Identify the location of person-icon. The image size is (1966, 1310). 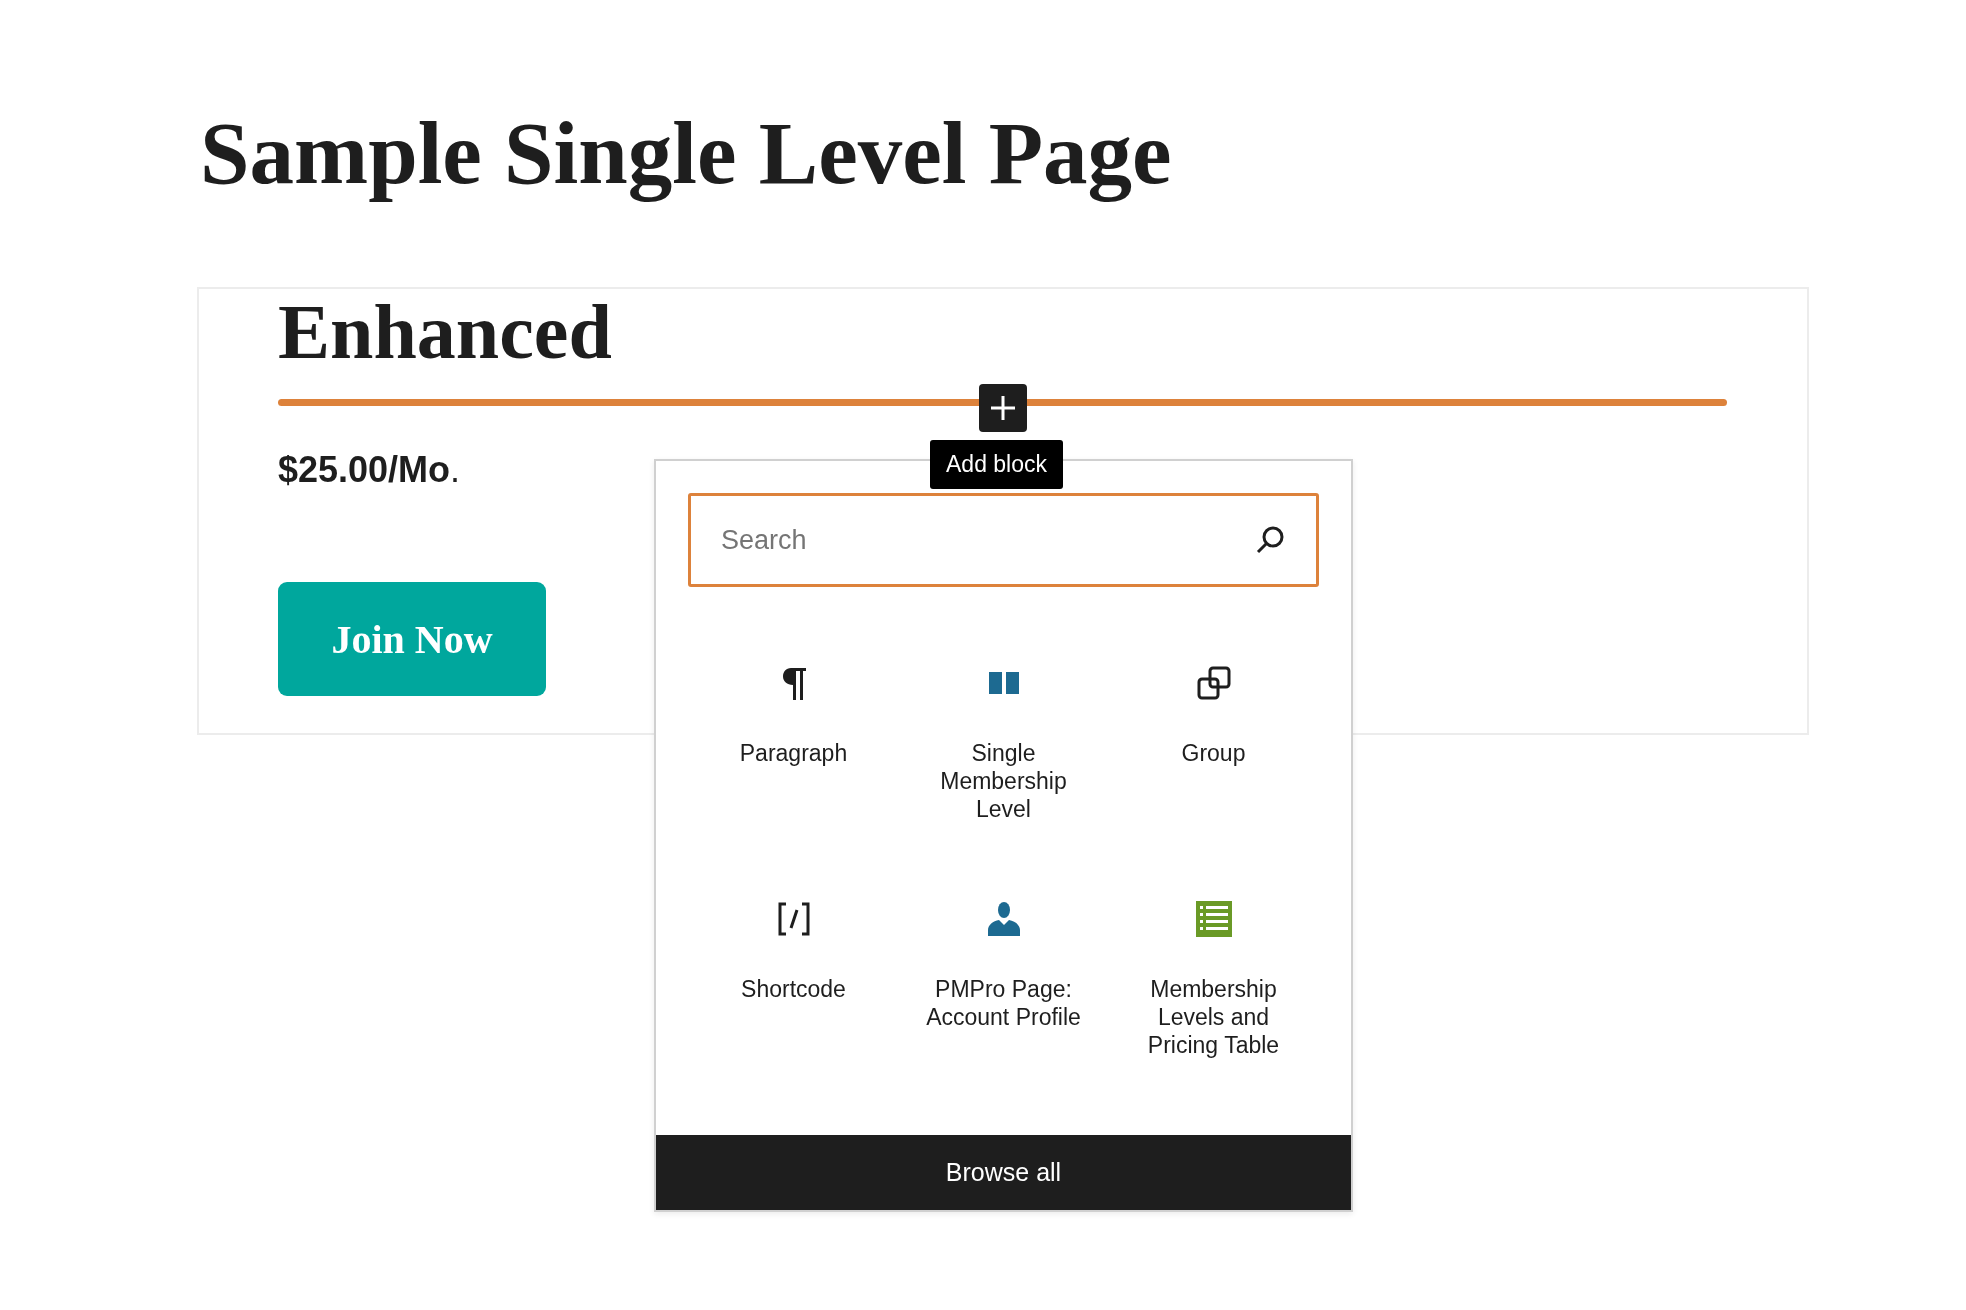
(1003, 919).